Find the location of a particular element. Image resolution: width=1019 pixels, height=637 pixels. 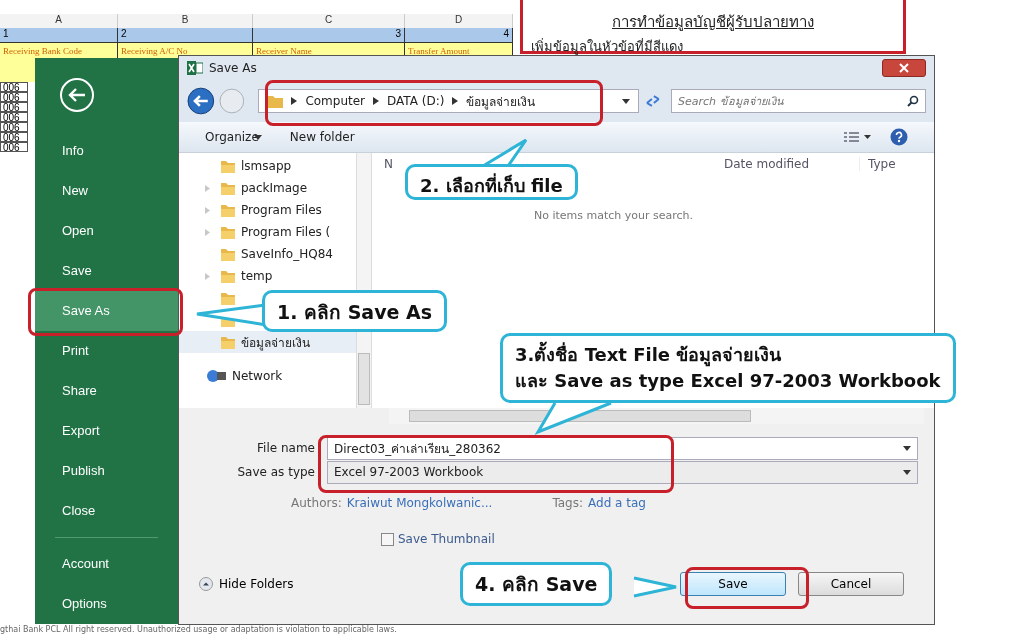

field-label: Save as type is located at coordinates (276, 472).